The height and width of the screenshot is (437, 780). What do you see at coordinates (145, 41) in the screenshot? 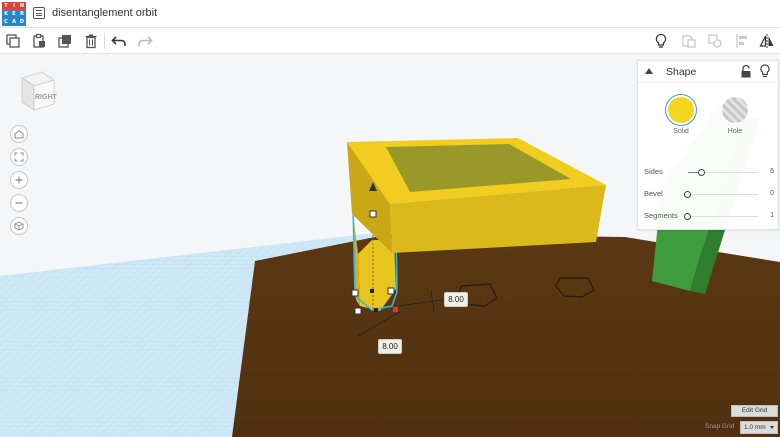
I see `redo-icon` at bounding box center [145, 41].